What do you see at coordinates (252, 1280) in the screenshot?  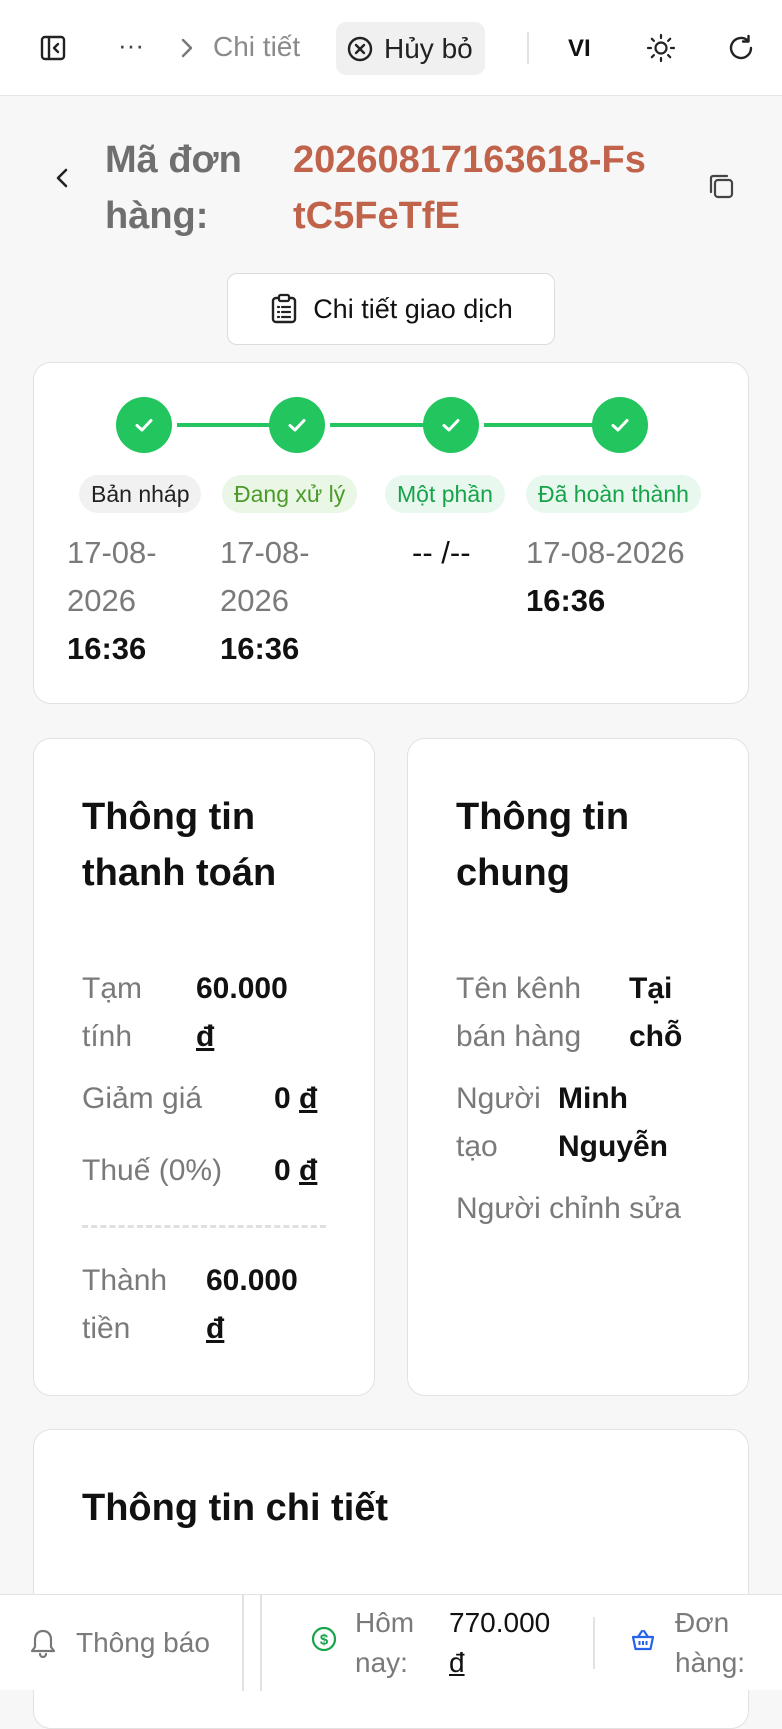 I see `total-amount: 60.000` at bounding box center [252, 1280].